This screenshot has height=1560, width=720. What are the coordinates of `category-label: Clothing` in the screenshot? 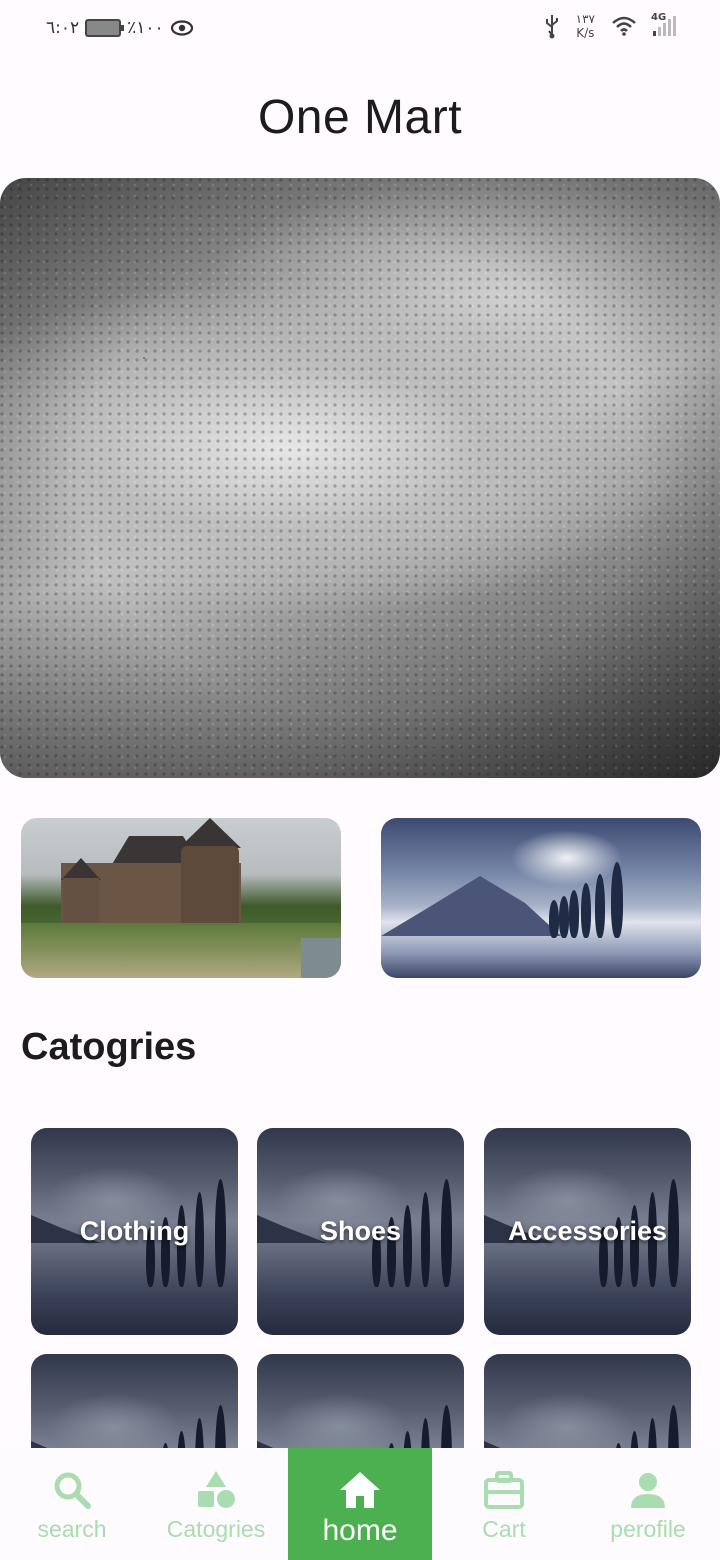 It's located at (134, 1231).